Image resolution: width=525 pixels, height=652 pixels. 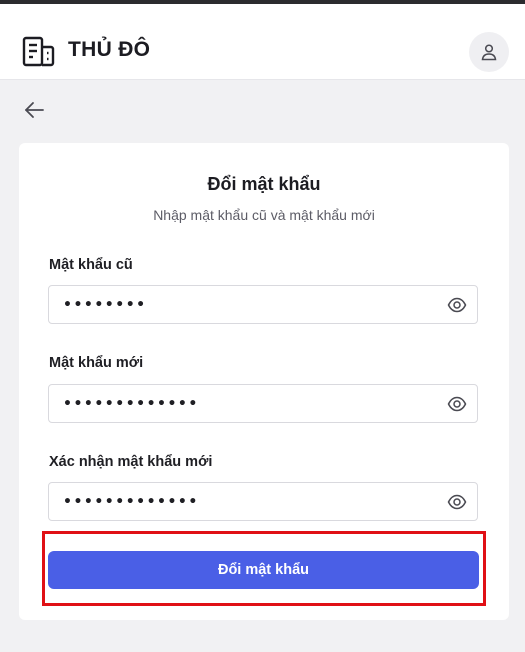 What do you see at coordinates (109, 49) in the screenshot?
I see `app-title: THỦ ĐÔ` at bounding box center [109, 49].